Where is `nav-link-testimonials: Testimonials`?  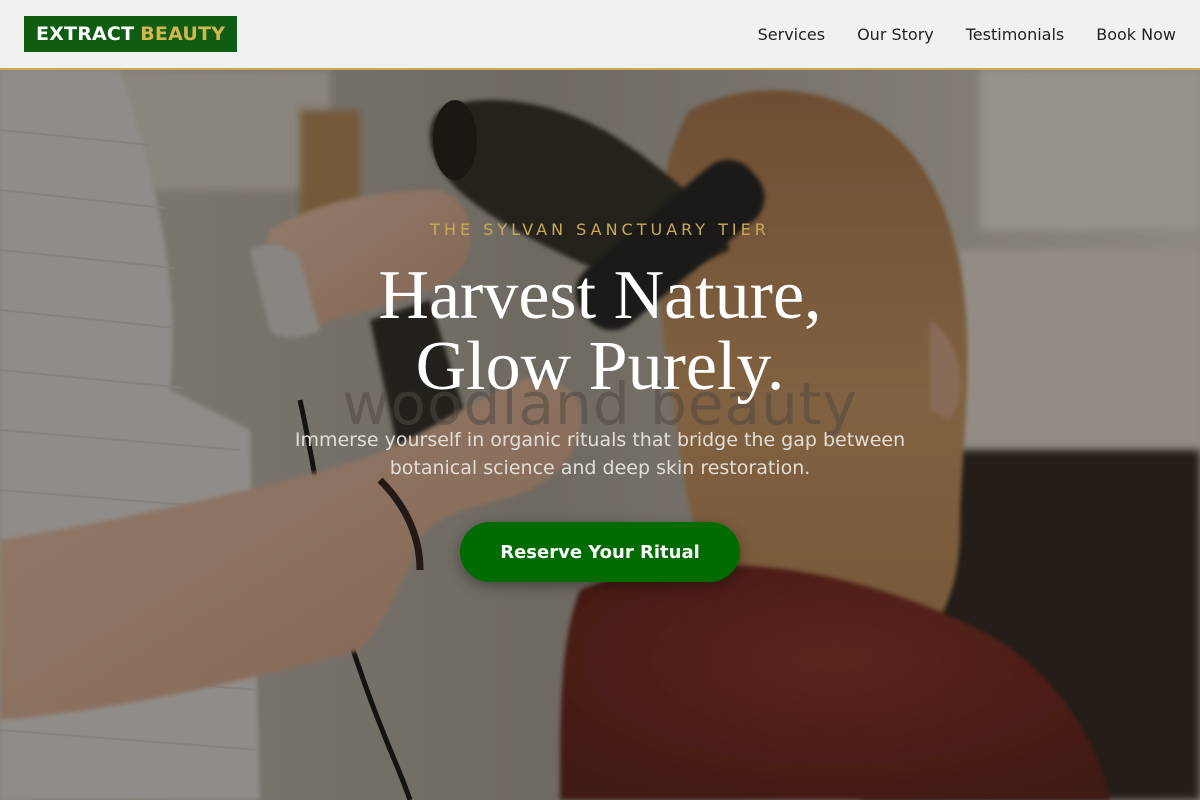 nav-link-testimonials: Testimonials is located at coordinates (1015, 34).